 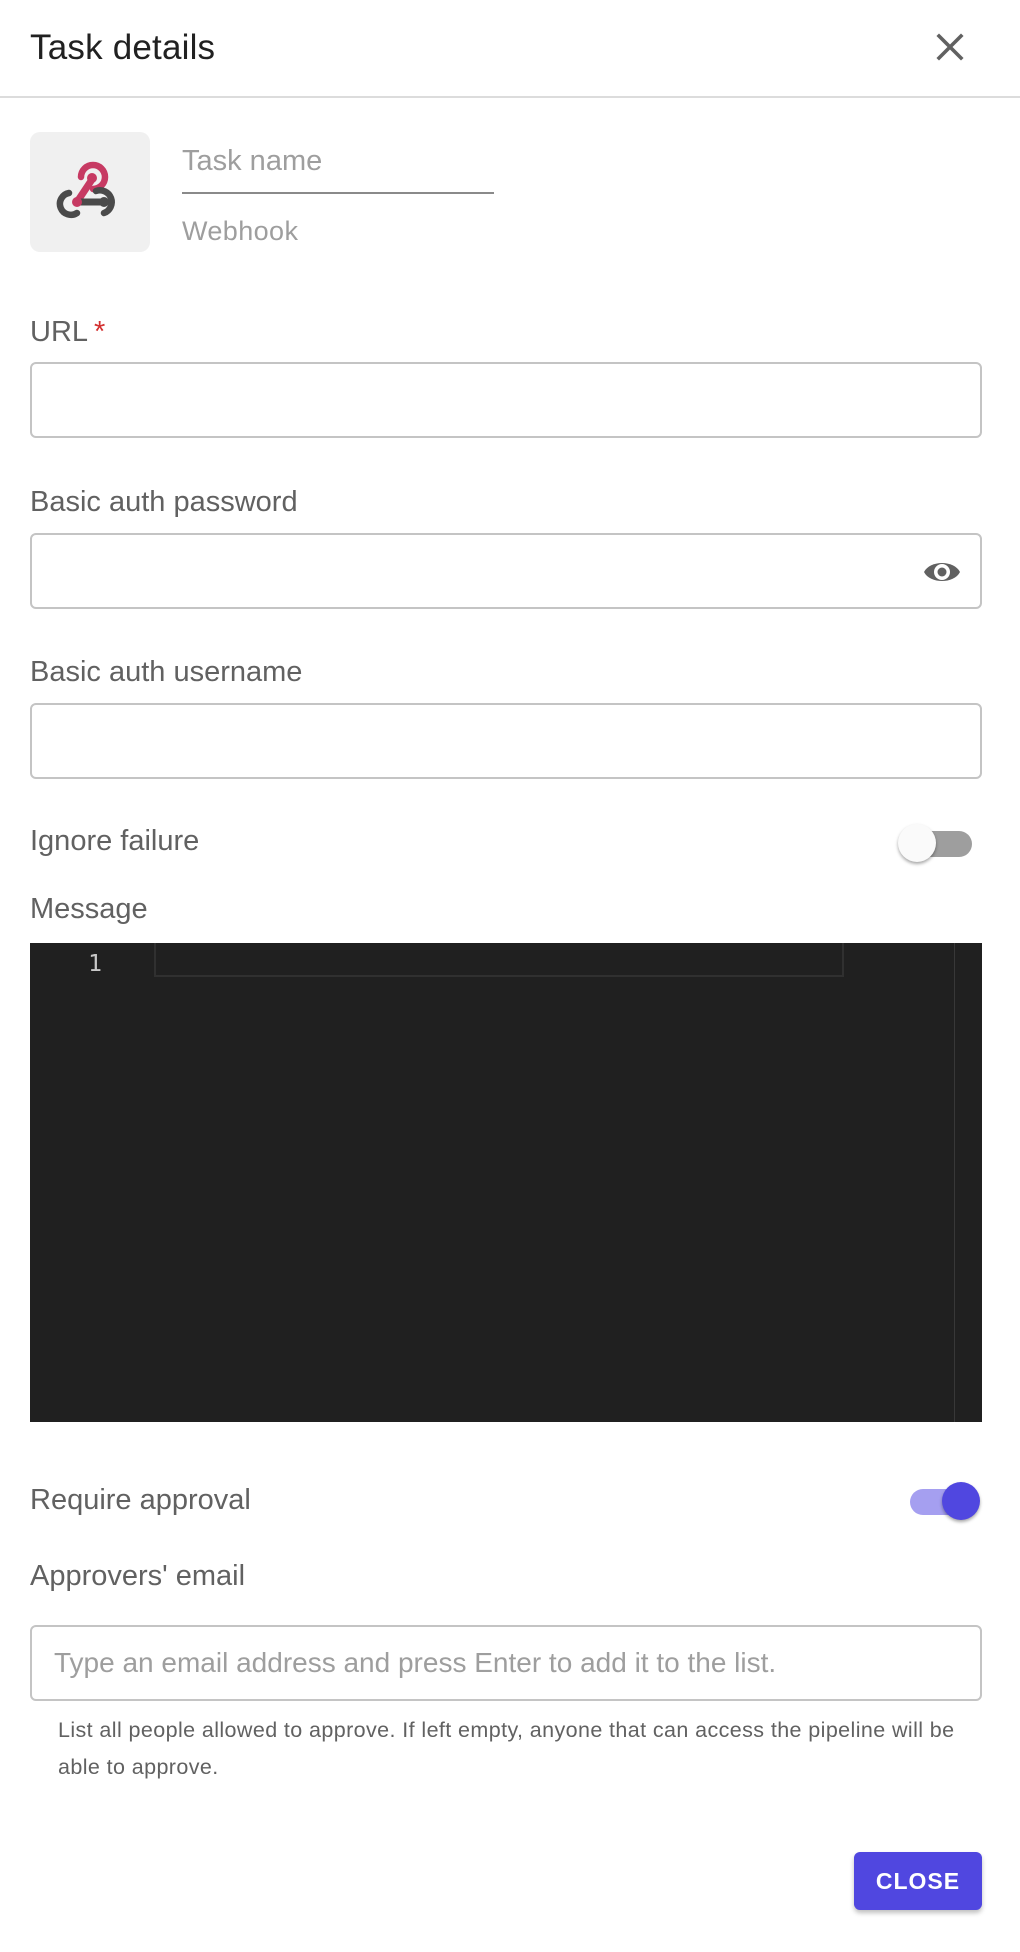 I want to click on url-label: URL *, so click(x=67, y=332).